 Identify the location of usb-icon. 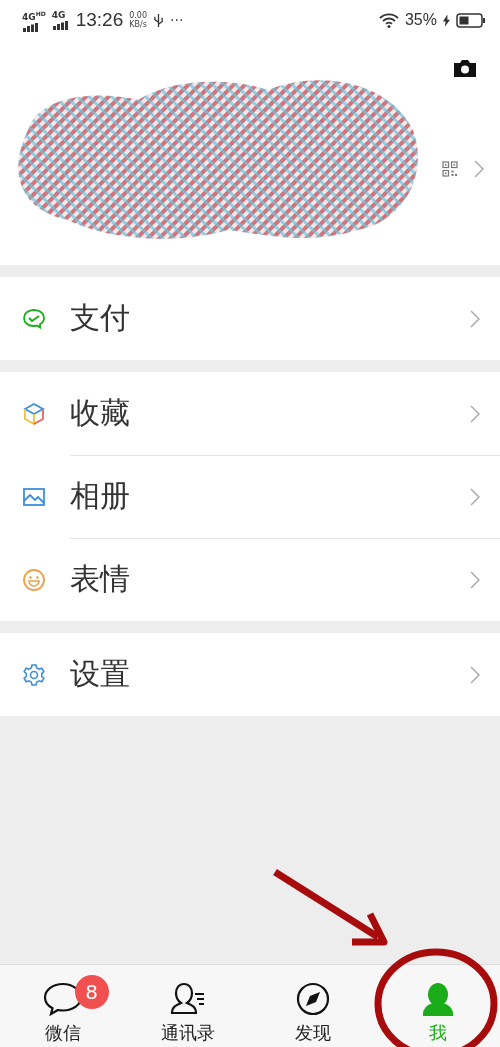
(159, 20).